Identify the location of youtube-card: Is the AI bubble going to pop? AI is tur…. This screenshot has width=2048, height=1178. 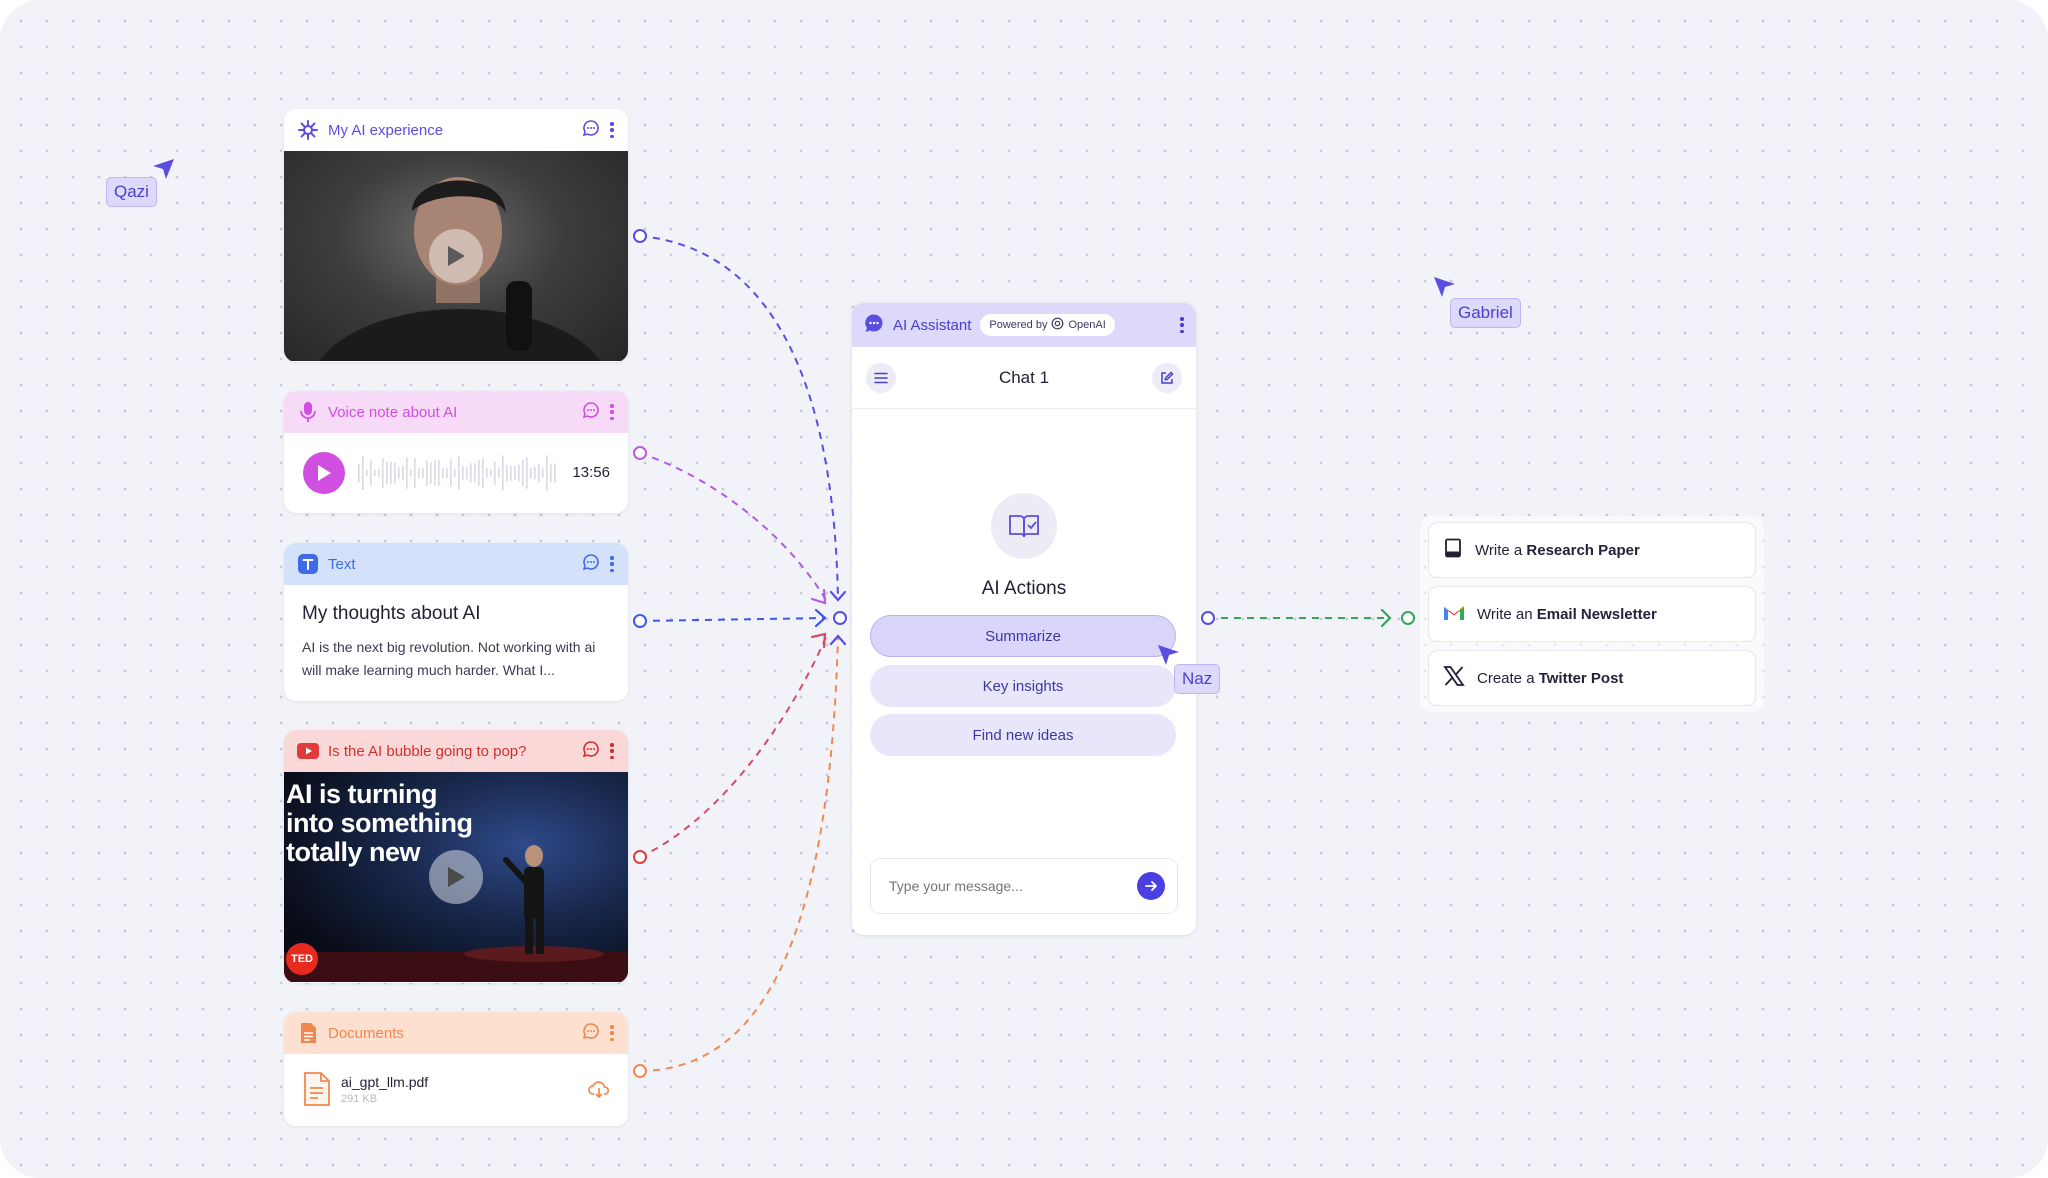
(456, 856).